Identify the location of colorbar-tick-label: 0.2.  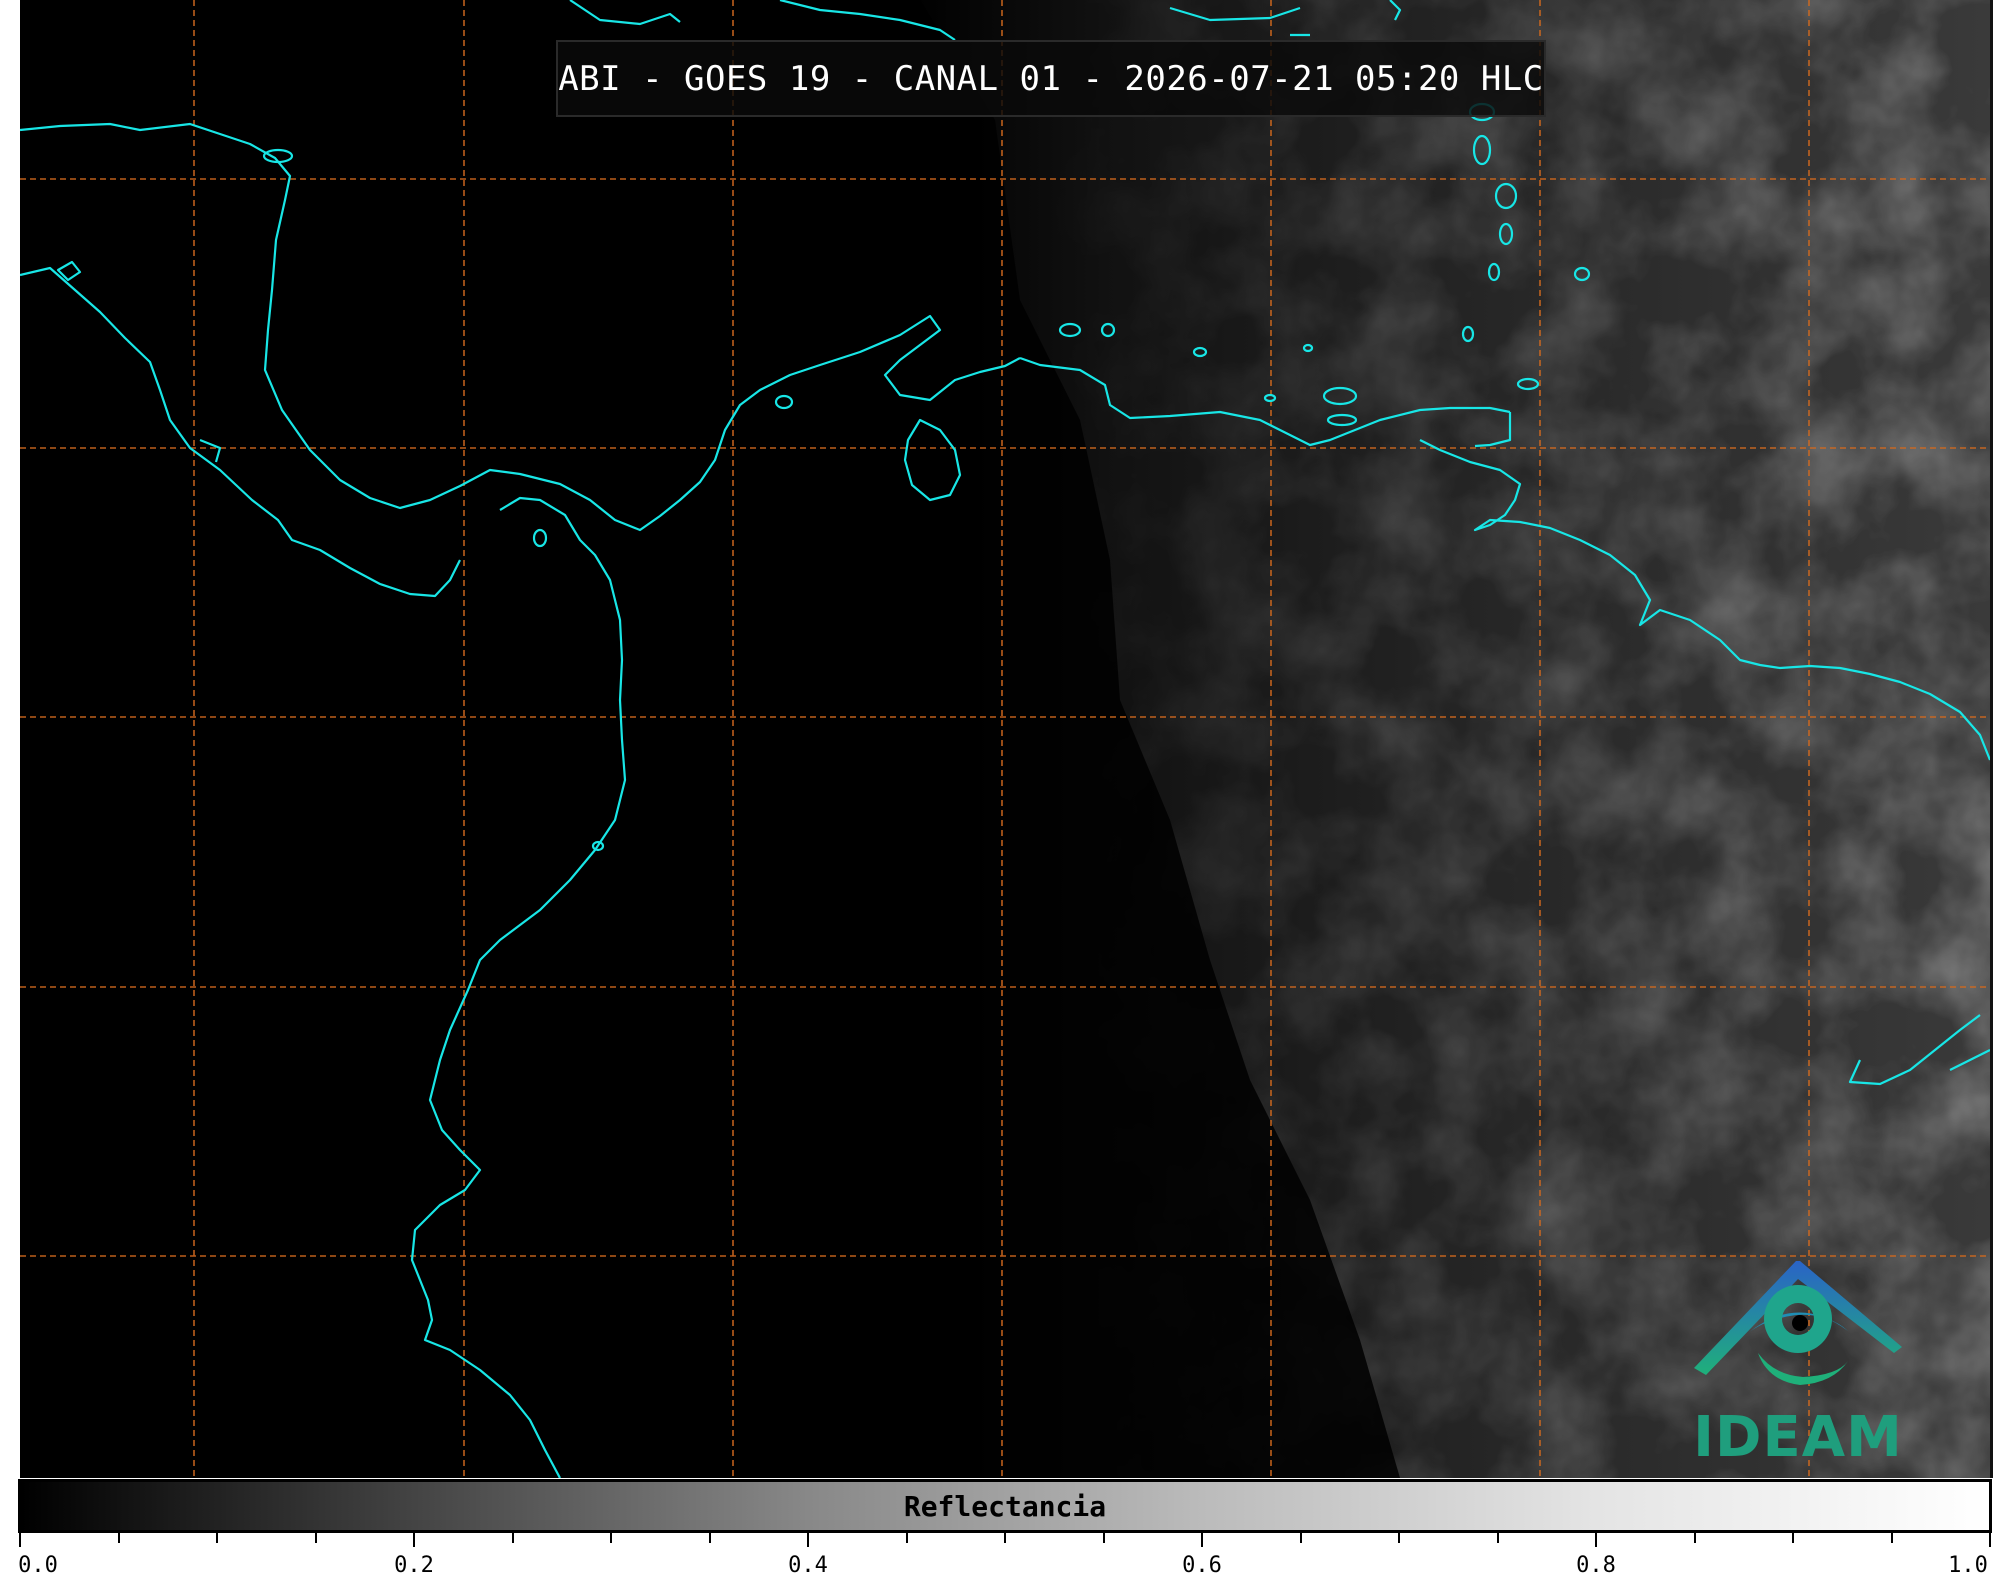
(414, 1565).